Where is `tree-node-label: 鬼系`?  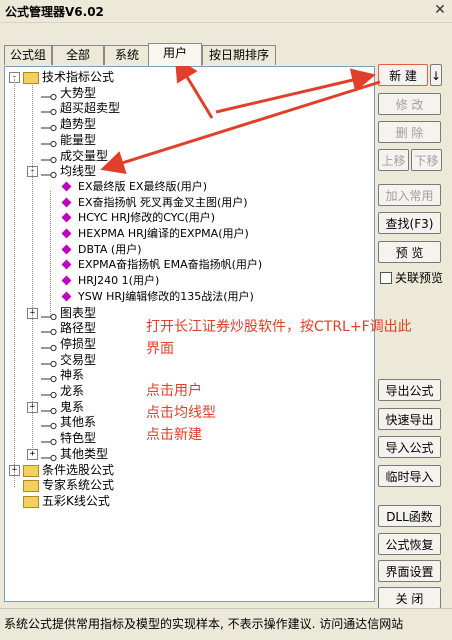
tree-node-label: 鬼系 is located at coordinates (72, 406).